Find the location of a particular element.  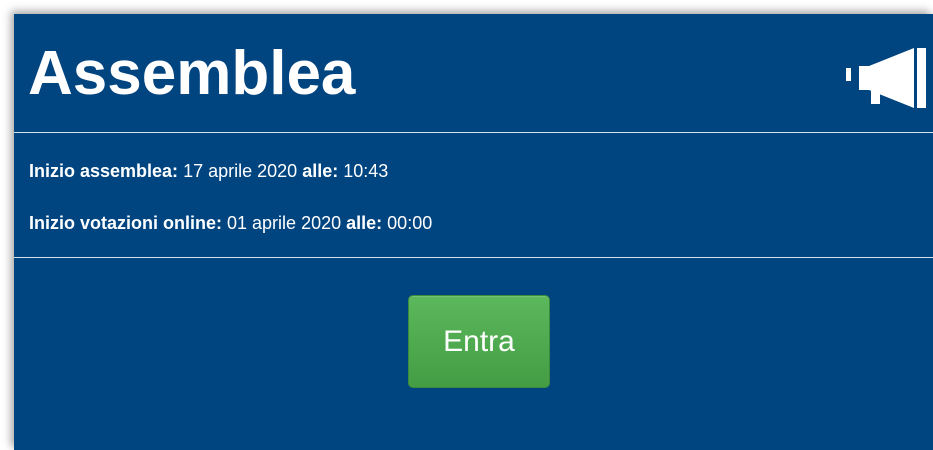

voting-start-time-label: alle: is located at coordinates (364, 223).